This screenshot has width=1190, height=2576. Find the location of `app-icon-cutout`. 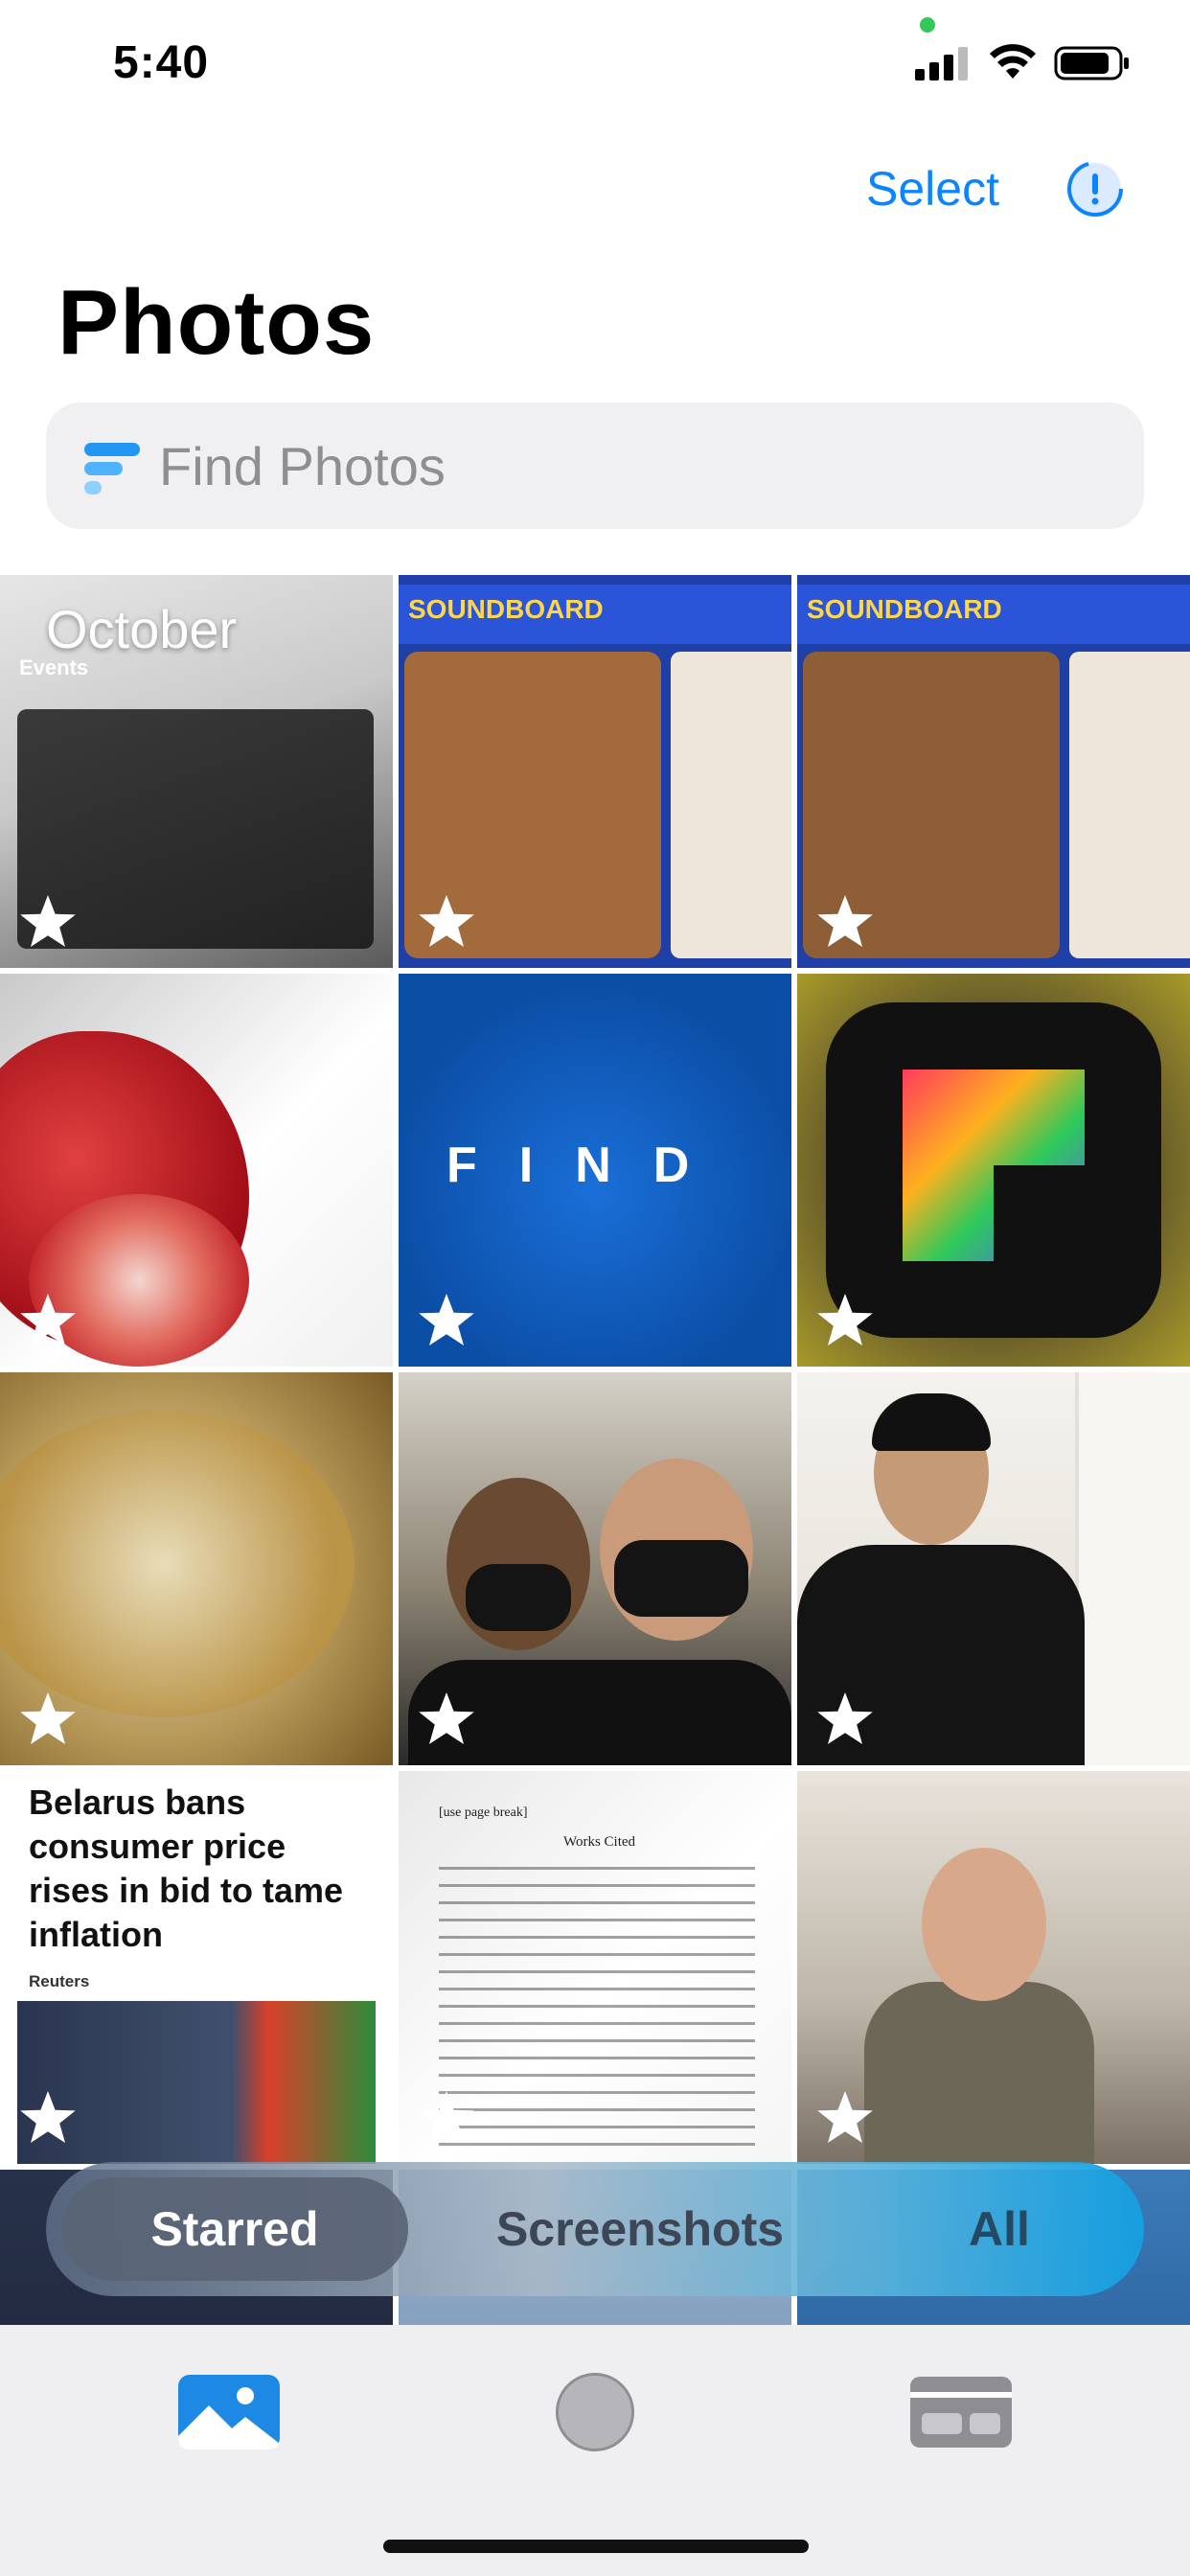

app-icon-cutout is located at coordinates (1039, 1213).